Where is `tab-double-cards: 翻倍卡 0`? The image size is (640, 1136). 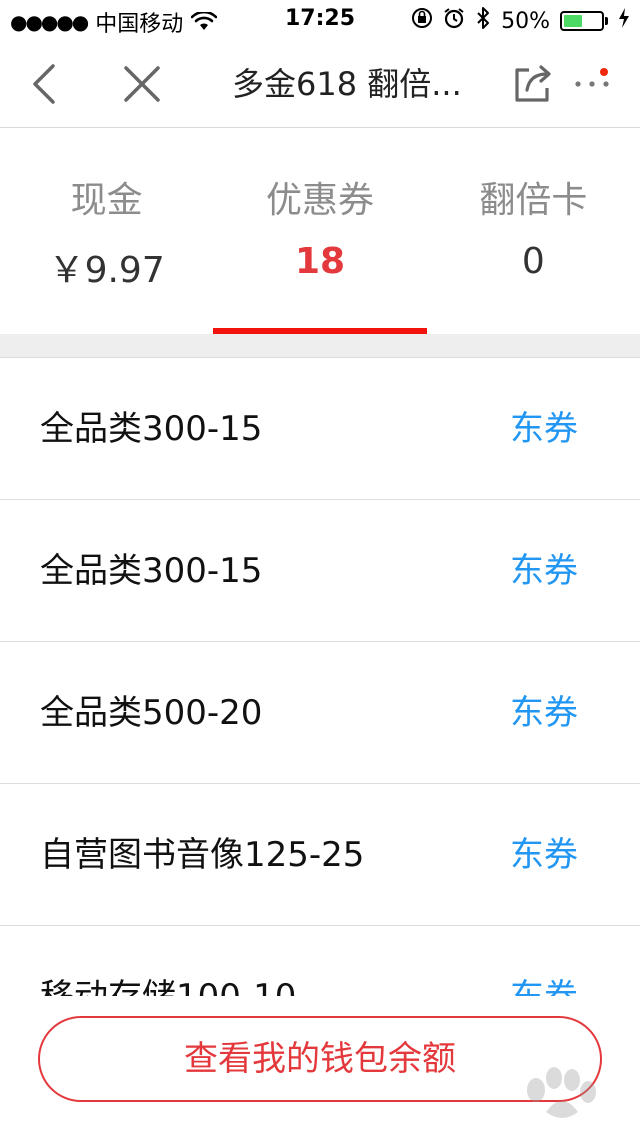 tab-double-cards: 翻倍卡 0 is located at coordinates (533, 231).